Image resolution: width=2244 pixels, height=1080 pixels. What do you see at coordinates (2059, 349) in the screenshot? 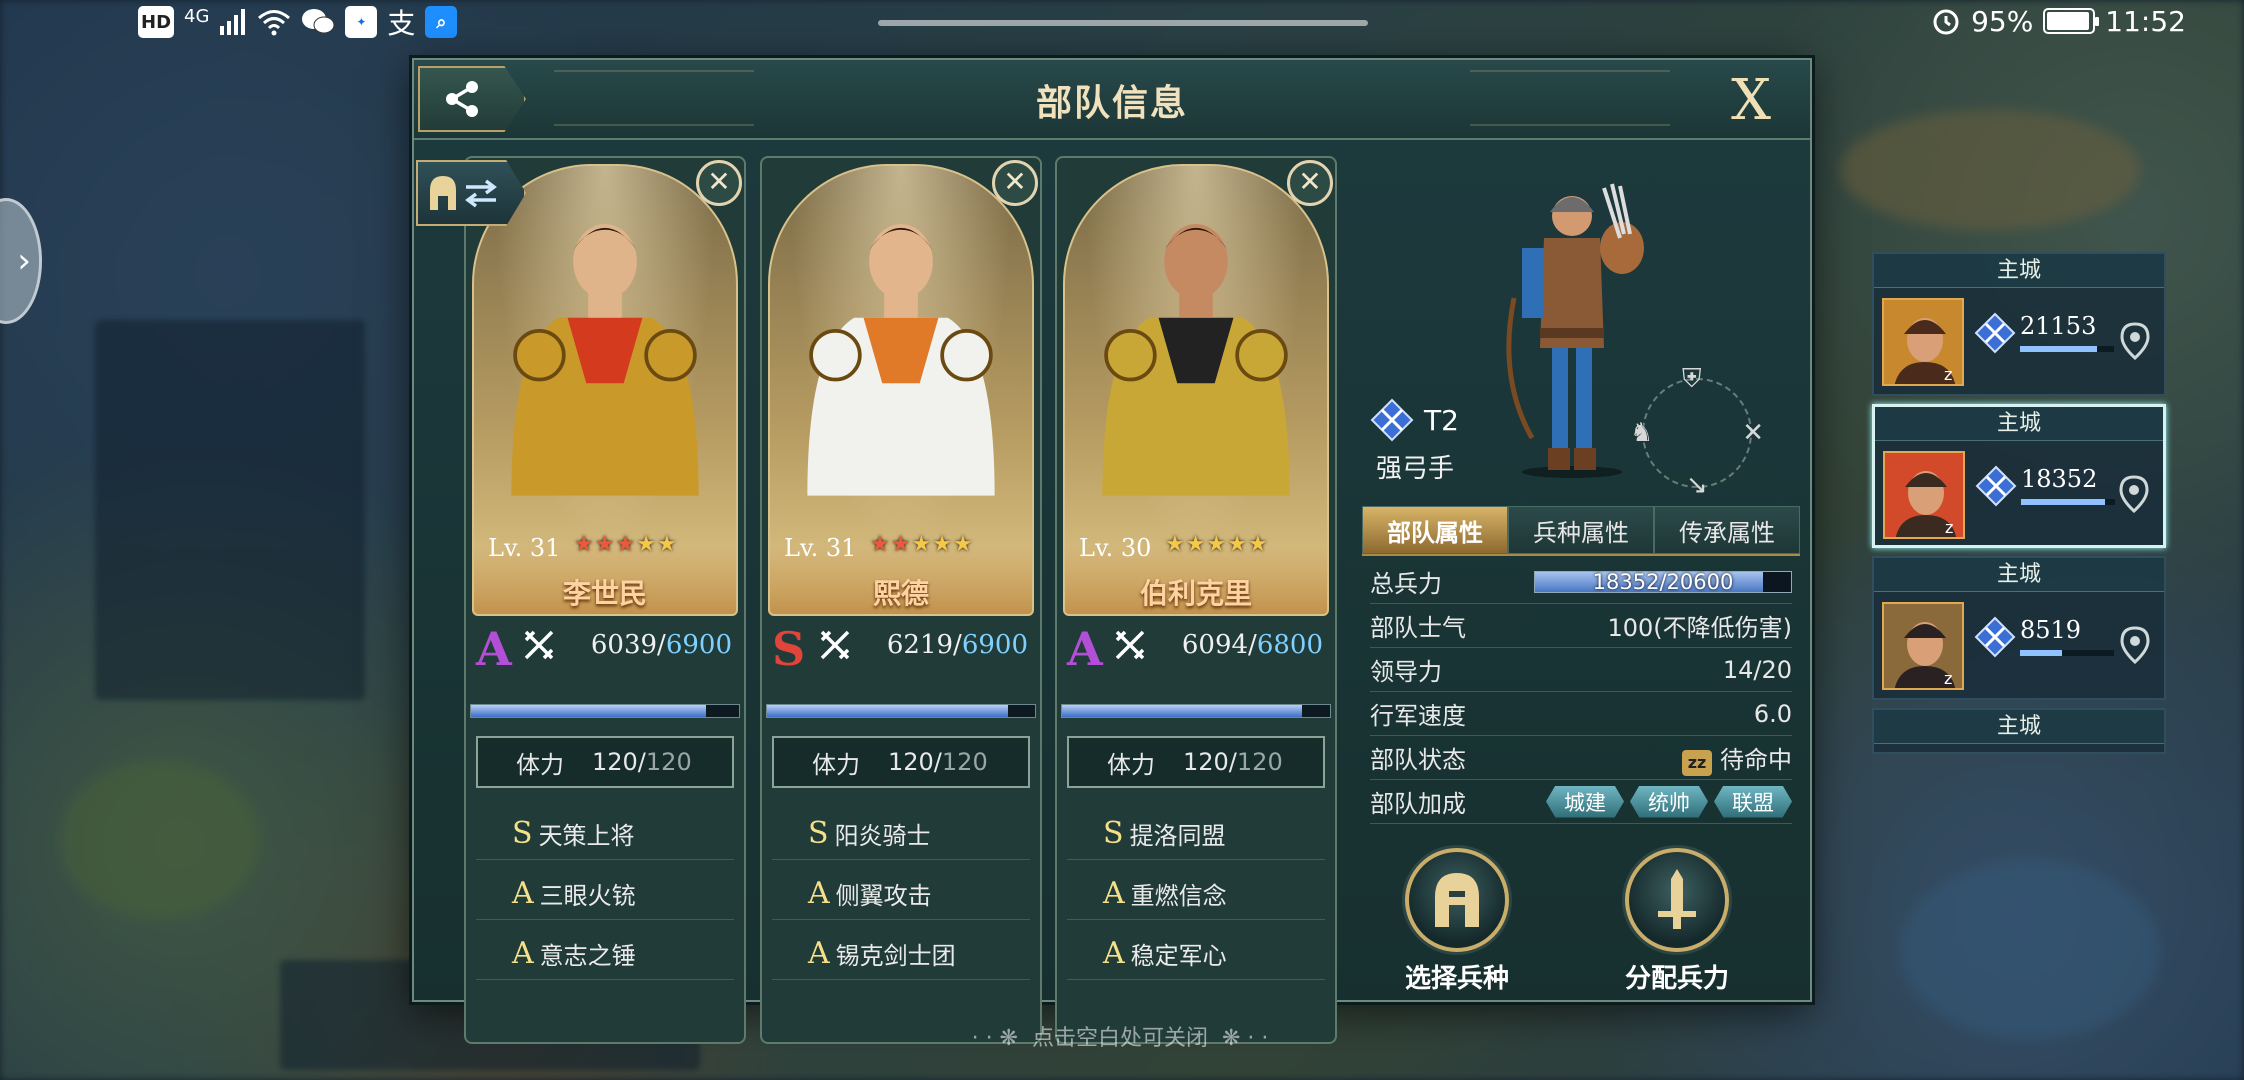
I see `queue-troop-fill` at bounding box center [2059, 349].